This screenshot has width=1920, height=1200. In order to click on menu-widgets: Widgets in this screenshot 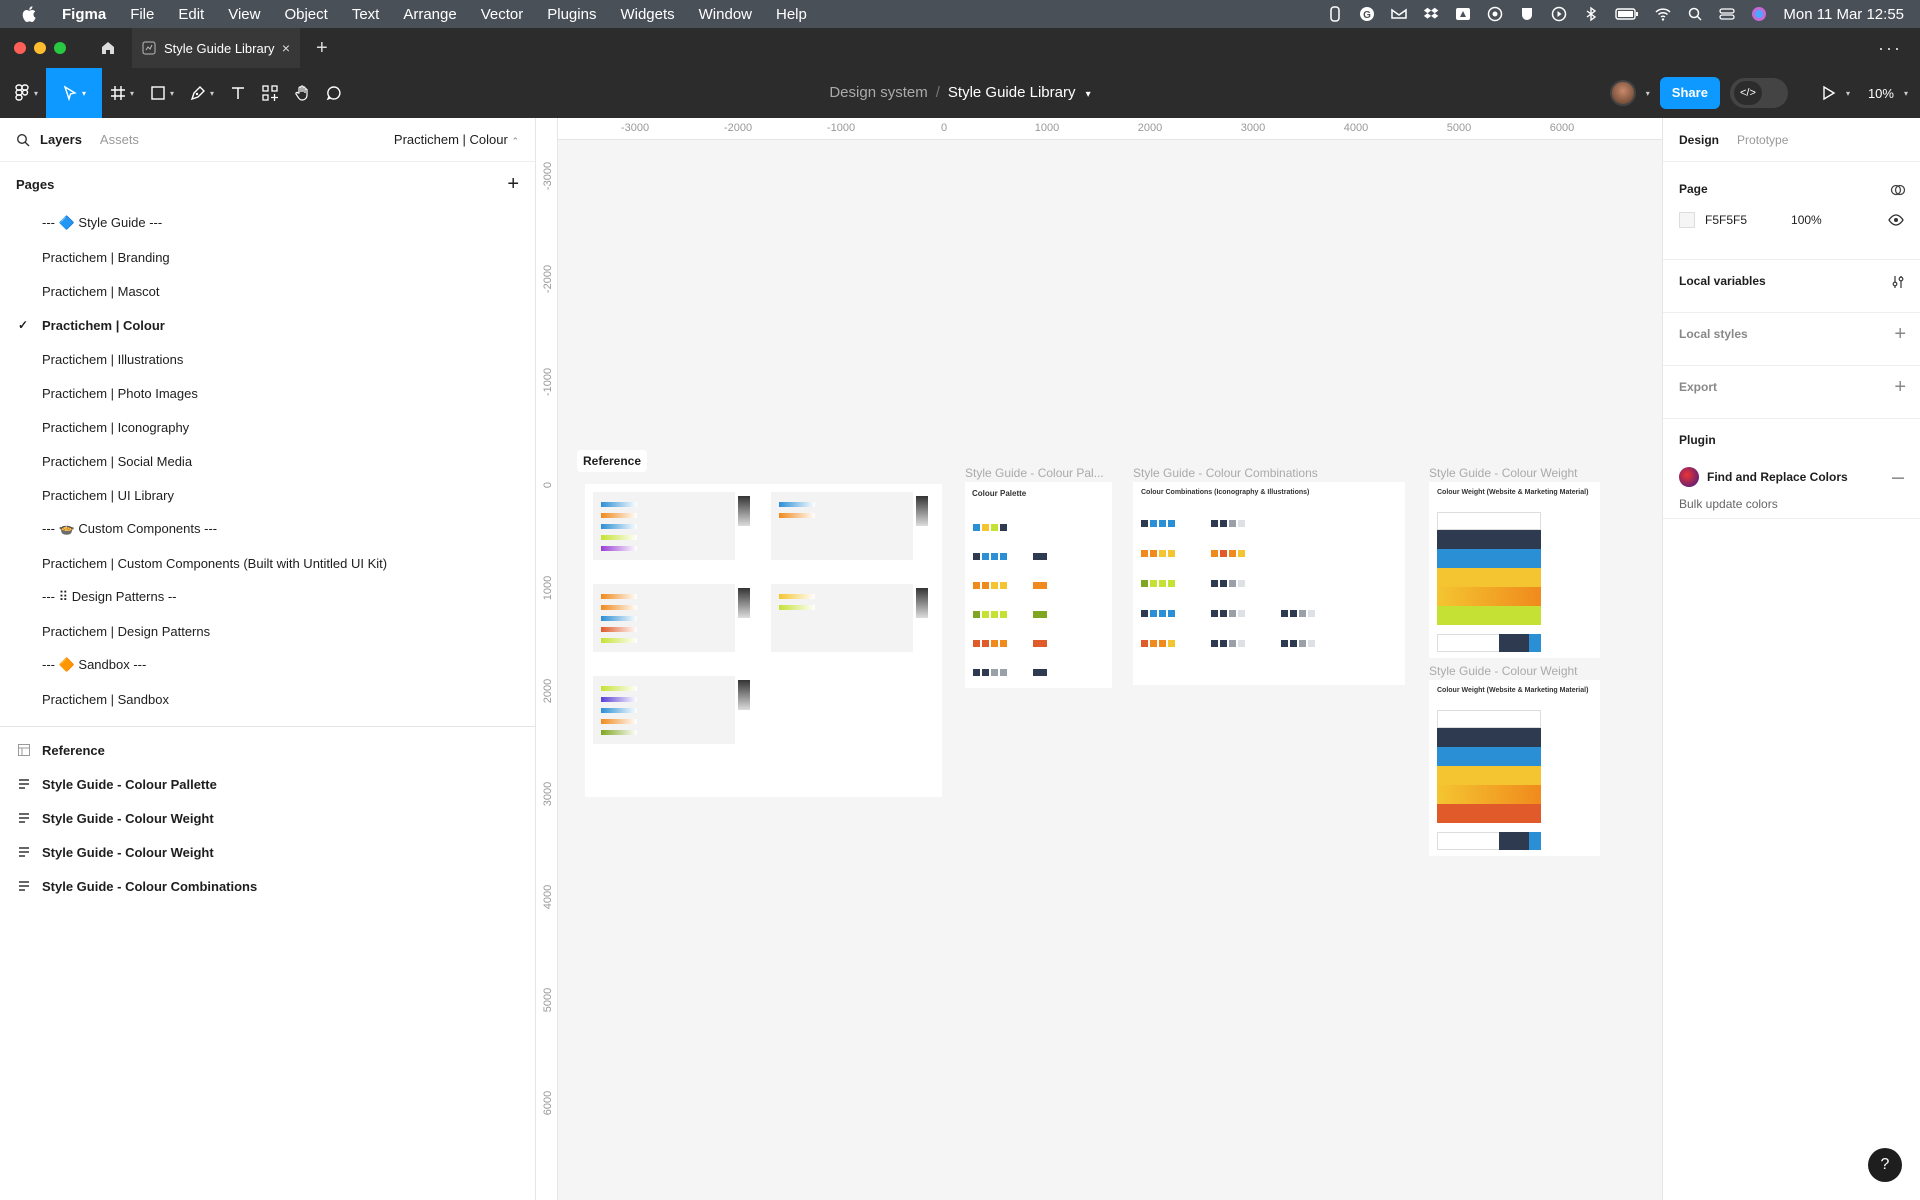, I will do `click(647, 14)`.